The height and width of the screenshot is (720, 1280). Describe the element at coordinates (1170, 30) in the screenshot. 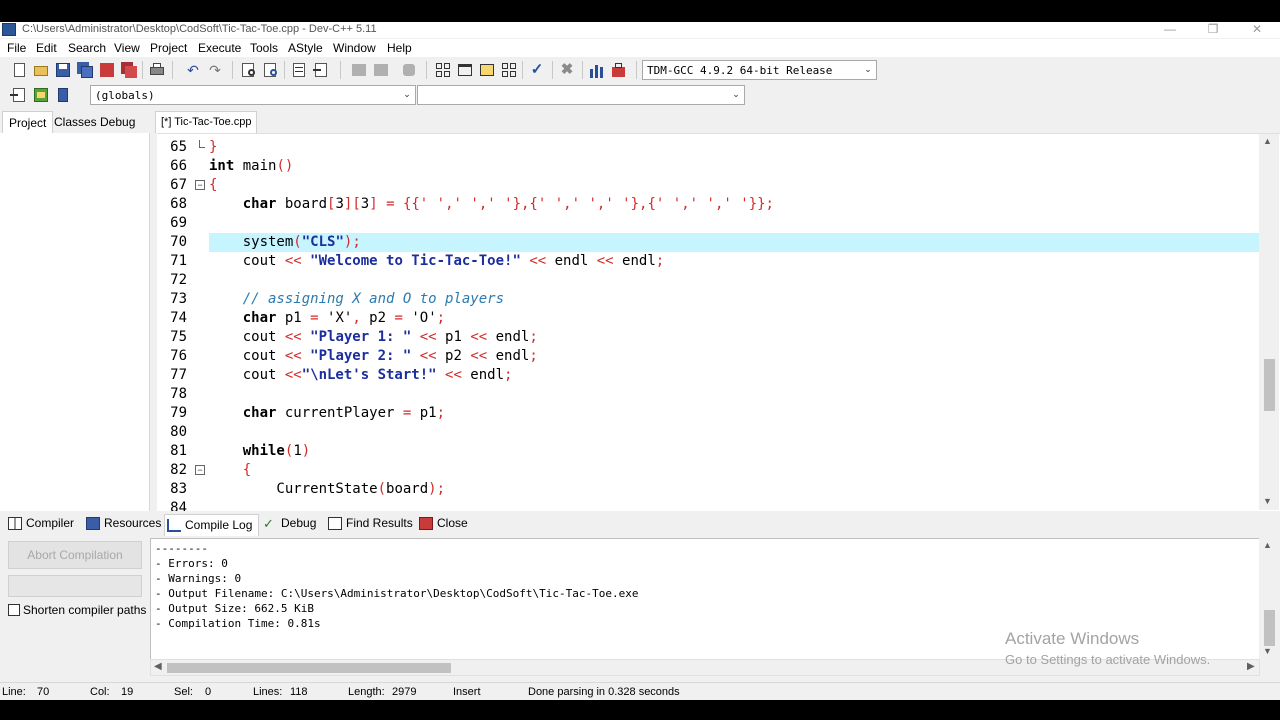

I see `minimize-icon: —` at that location.